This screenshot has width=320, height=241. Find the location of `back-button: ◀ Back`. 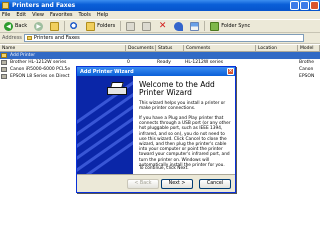

back-button: ◀ Back is located at coordinates (15, 26).